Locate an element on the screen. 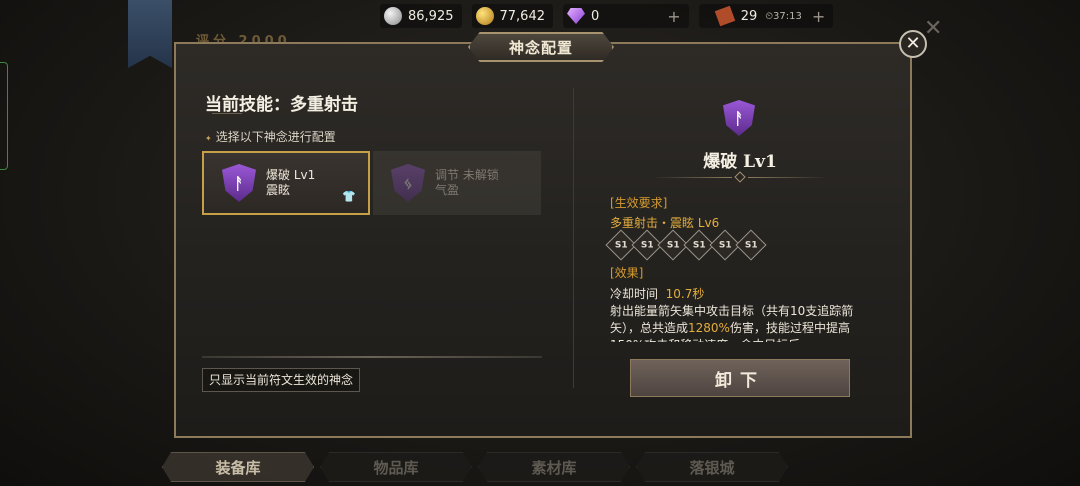  close-button: ✕ is located at coordinates (913, 44).